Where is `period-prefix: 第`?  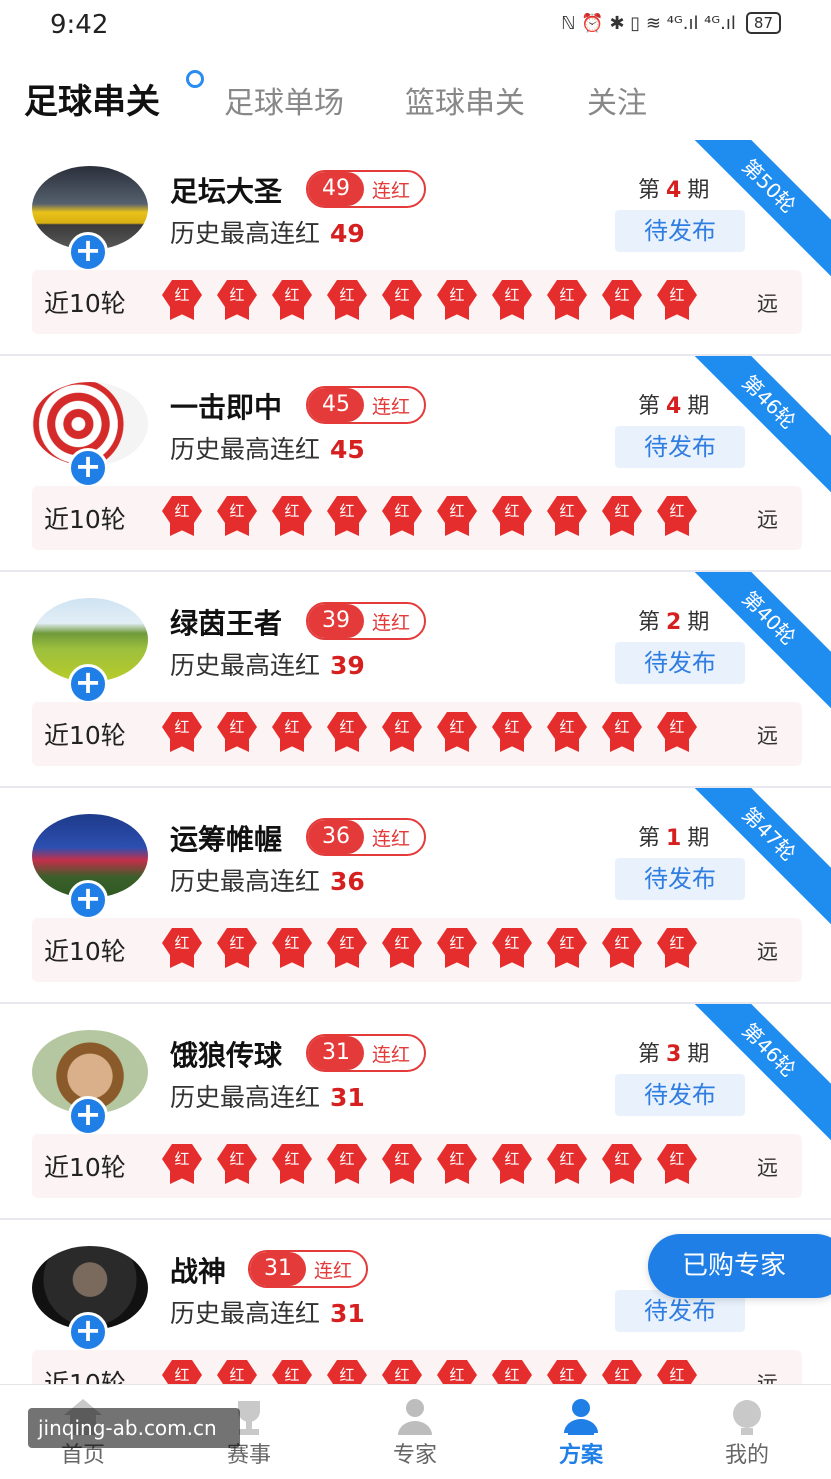
period-prefix: 第 is located at coordinates (649, 622).